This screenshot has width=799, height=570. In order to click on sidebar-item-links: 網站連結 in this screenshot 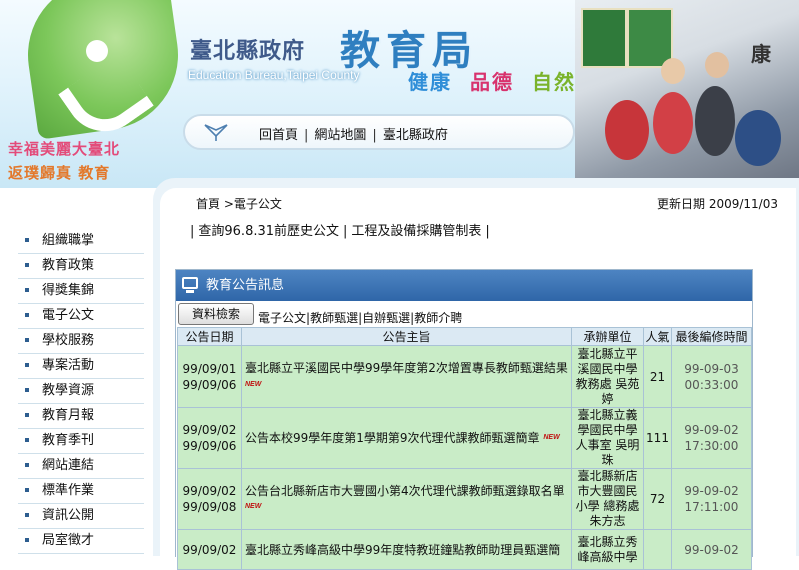, I will do `click(81, 466)`.